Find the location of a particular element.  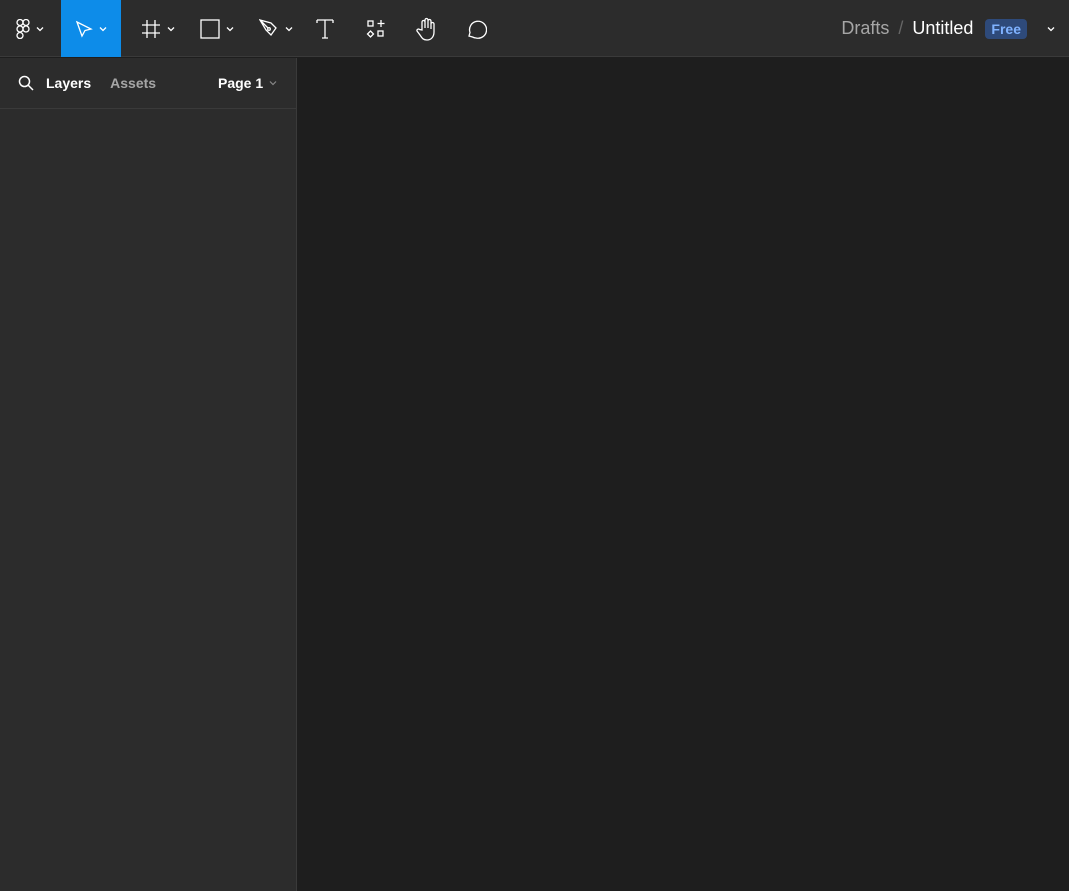

comment-tool-button is located at coordinates (476, 28).